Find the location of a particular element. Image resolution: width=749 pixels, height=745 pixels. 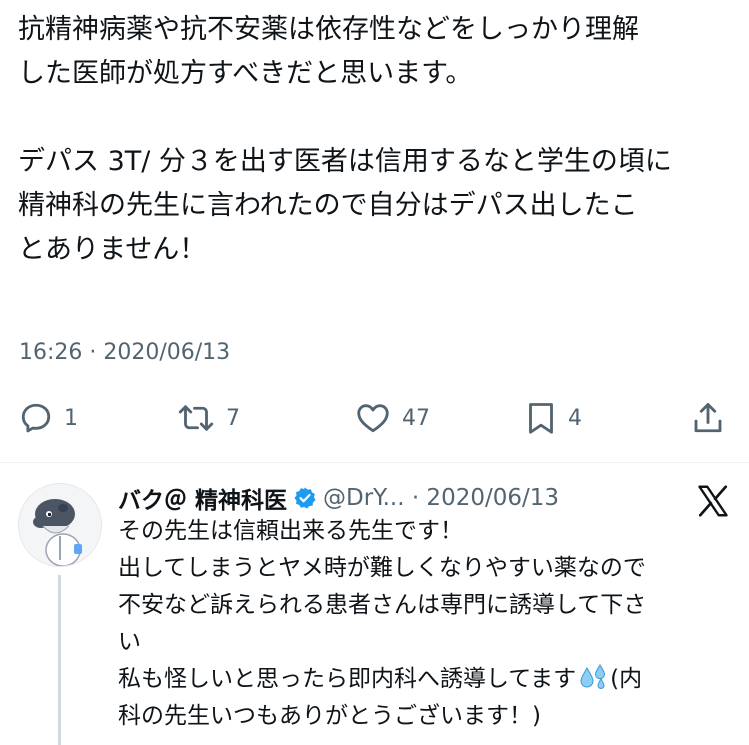

reply-header: バク＠ 精神科医 @DrY... · 2020/06/13 is located at coordinates (338, 498).